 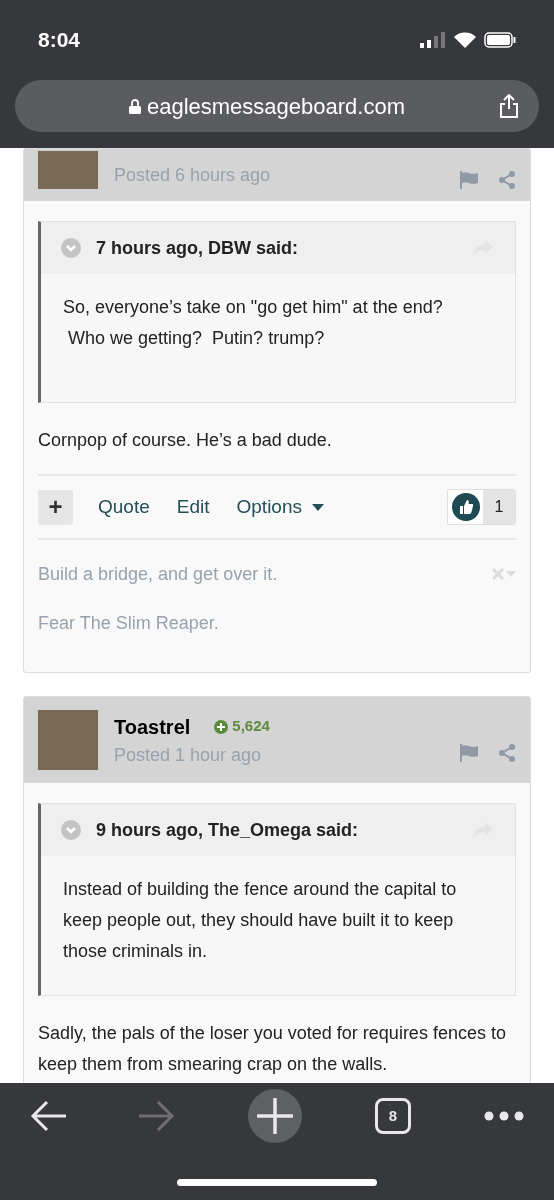 What do you see at coordinates (227, 830) in the screenshot?
I see `quote-header: 9 hours ago, The_Omega said:` at bounding box center [227, 830].